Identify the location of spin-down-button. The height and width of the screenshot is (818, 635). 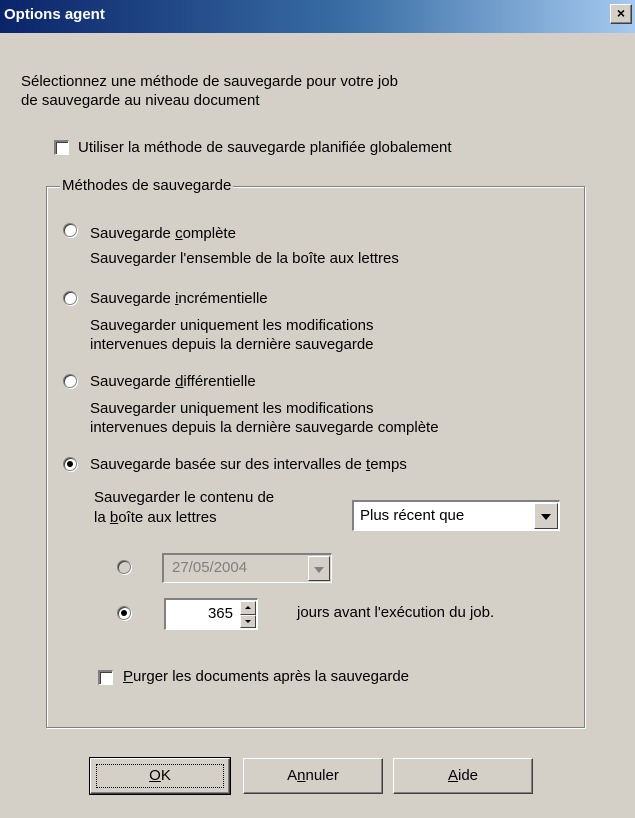
(248, 621).